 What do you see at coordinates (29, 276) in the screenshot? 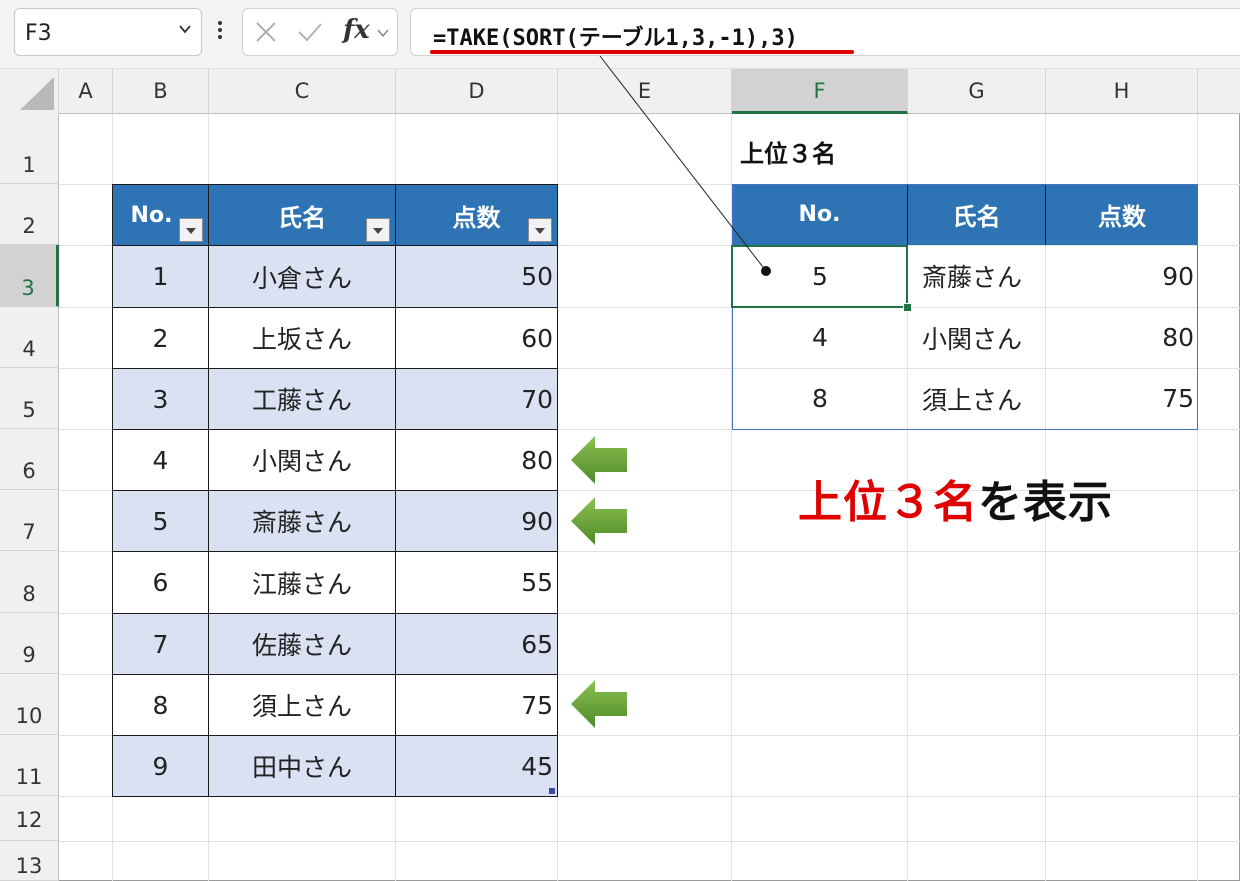
I see `row-header-3: 3` at bounding box center [29, 276].